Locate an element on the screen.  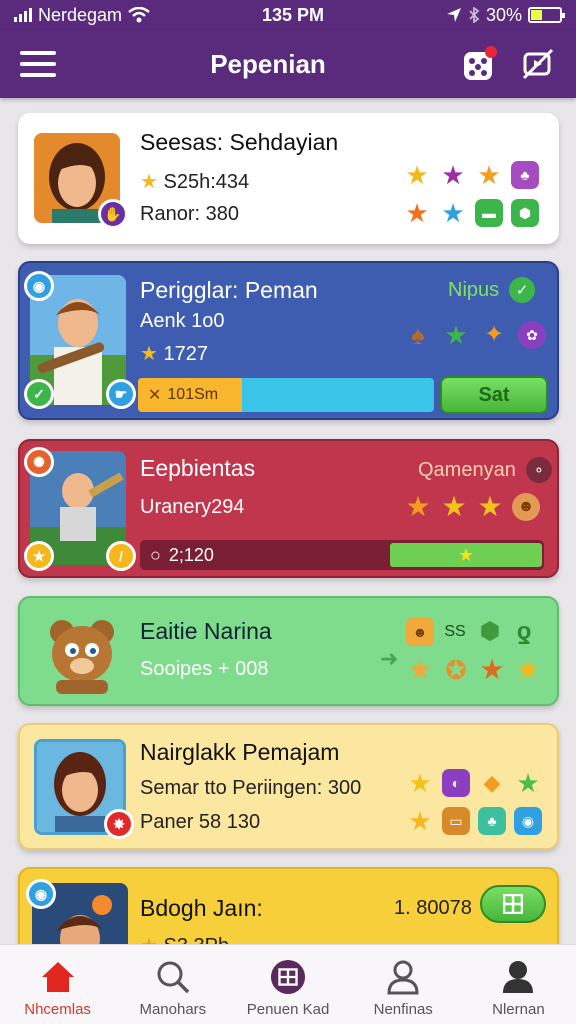
status-time: 135 PM is located at coordinates (293, 14).